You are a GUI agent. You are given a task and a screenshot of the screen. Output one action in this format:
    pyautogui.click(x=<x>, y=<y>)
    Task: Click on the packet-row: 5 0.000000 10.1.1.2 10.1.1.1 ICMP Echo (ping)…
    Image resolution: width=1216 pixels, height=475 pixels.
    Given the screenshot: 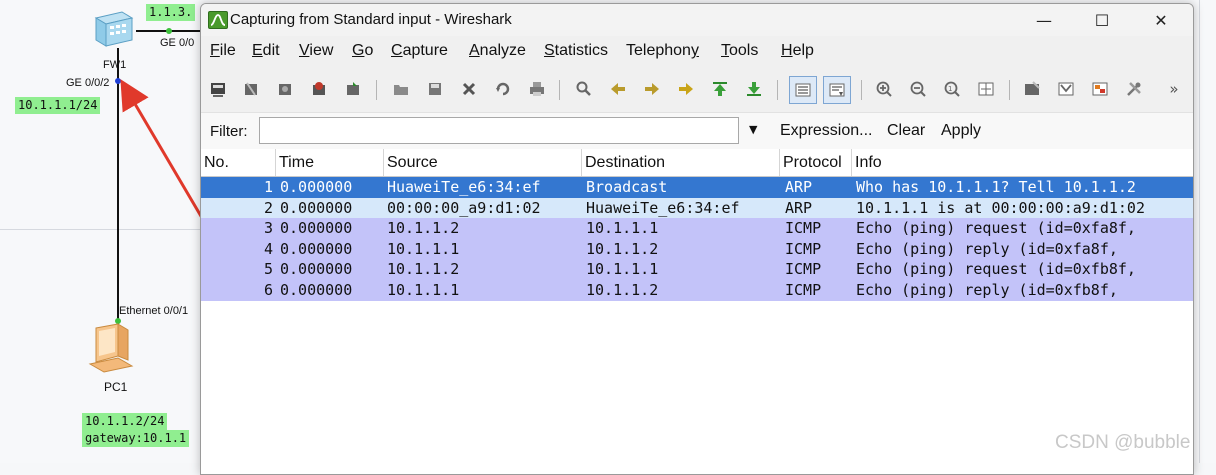 What is the action you would take?
    pyautogui.click(x=697, y=270)
    